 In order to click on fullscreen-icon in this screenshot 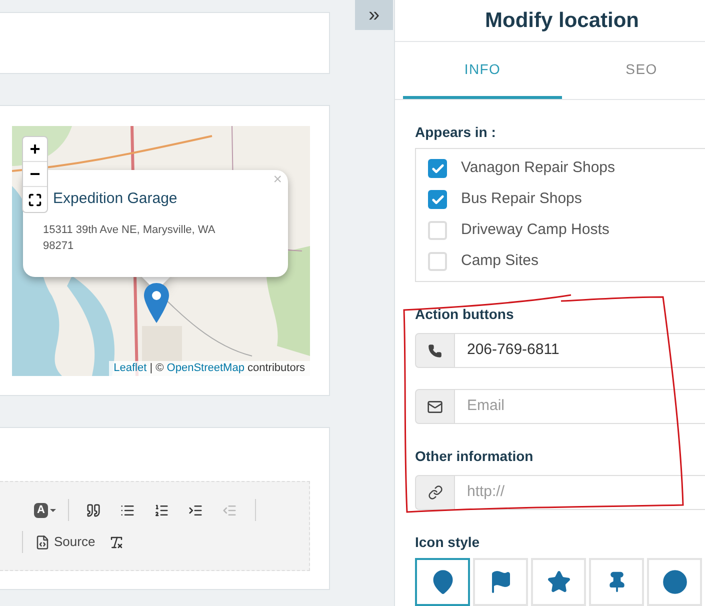, I will do `click(35, 199)`.